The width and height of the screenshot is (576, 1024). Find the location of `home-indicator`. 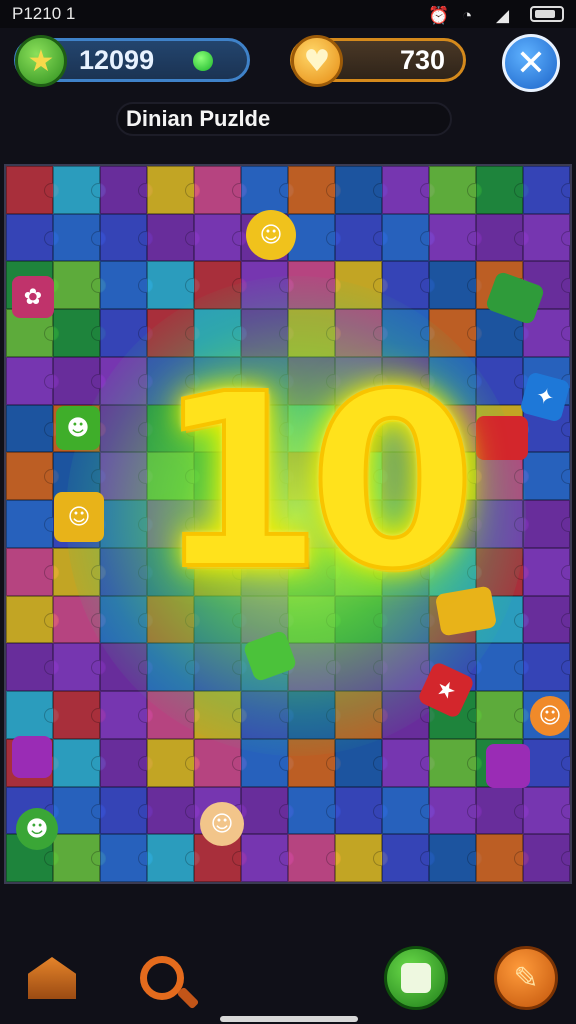

home-indicator is located at coordinates (289, 1019).